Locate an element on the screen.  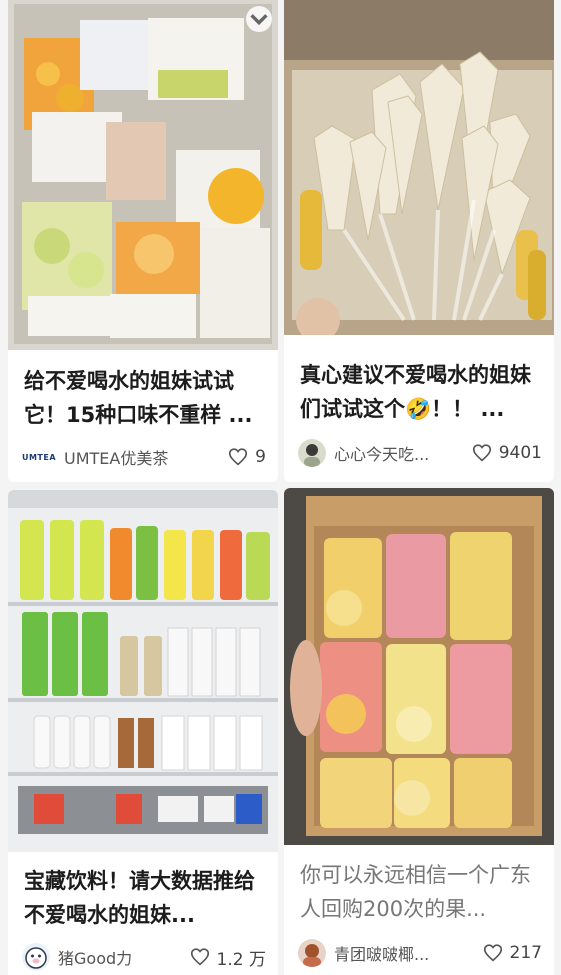
like-count: 217 is located at coordinates (525, 953).